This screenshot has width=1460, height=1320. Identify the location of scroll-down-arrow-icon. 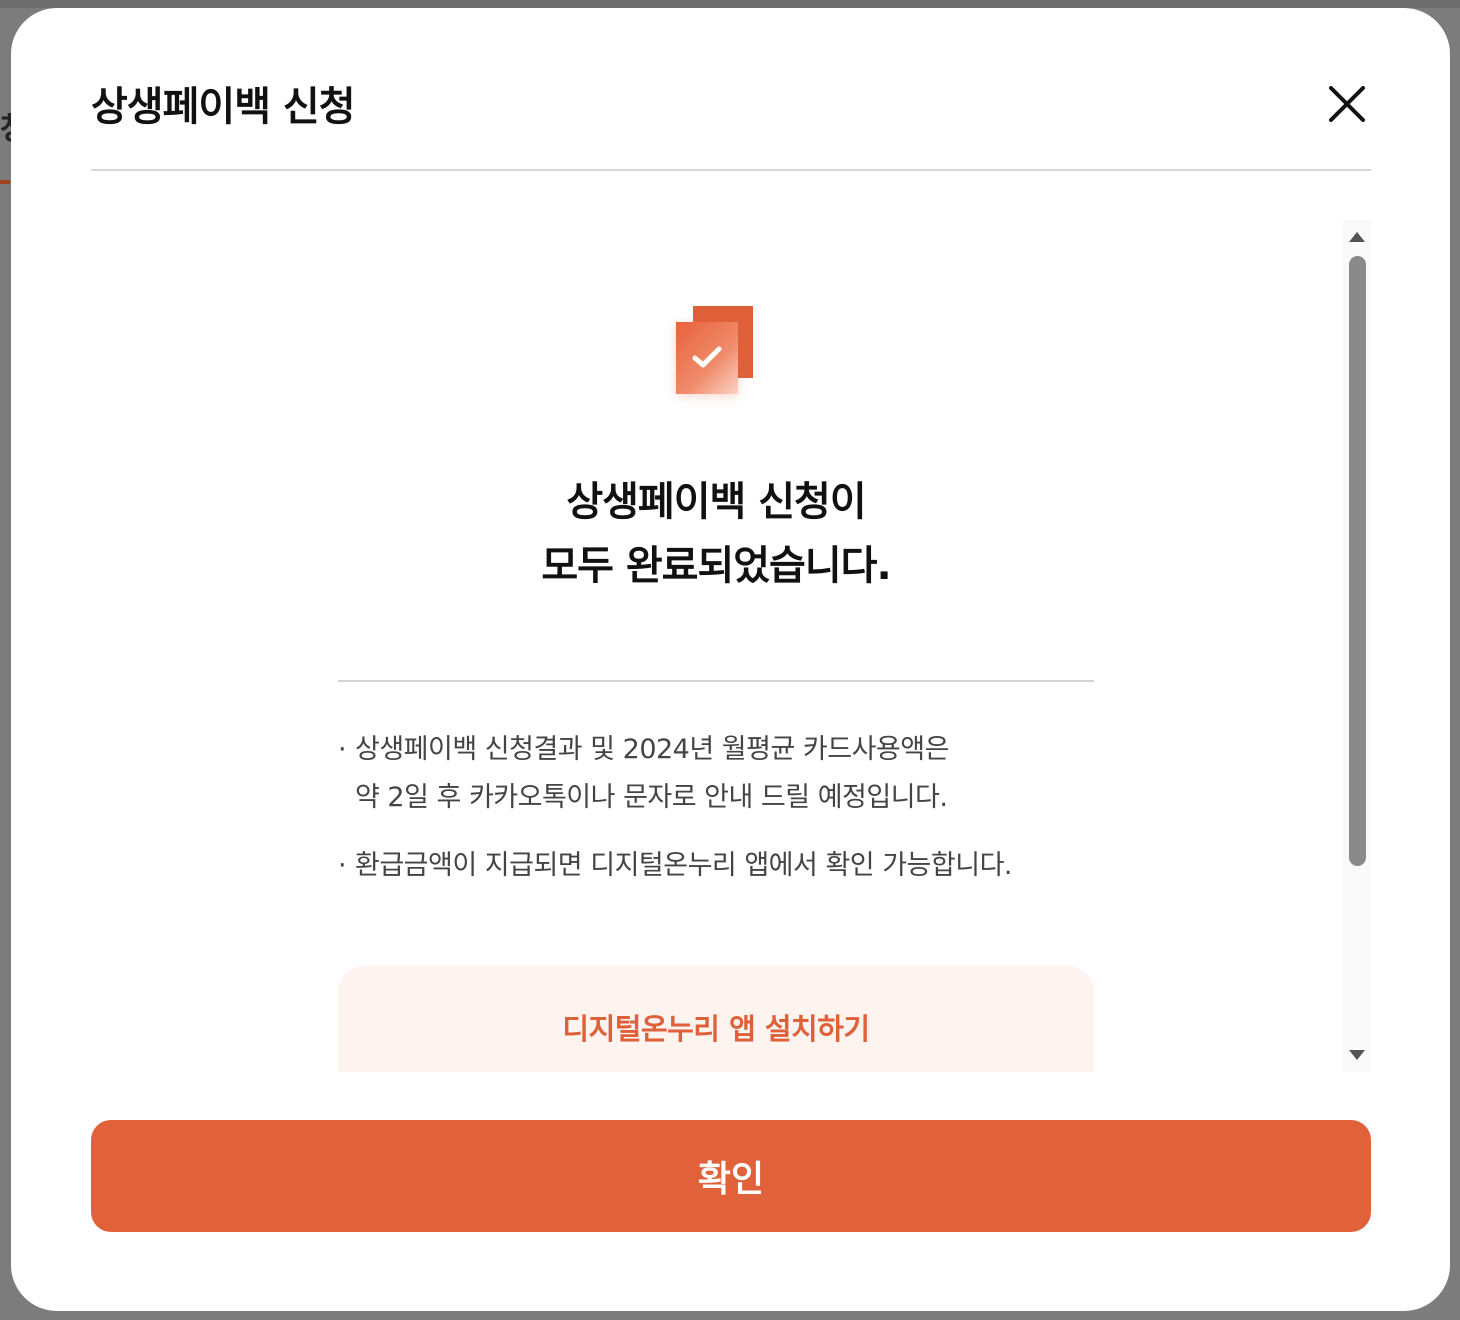
(1357, 1055).